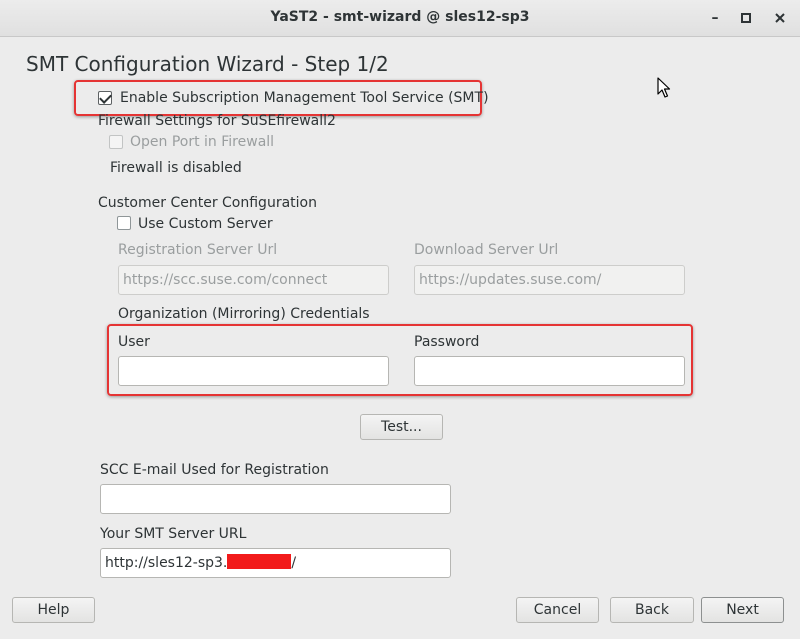  What do you see at coordinates (253, 280) in the screenshot?
I see `registration-url-field: https://scc.suse.com/connect` at bounding box center [253, 280].